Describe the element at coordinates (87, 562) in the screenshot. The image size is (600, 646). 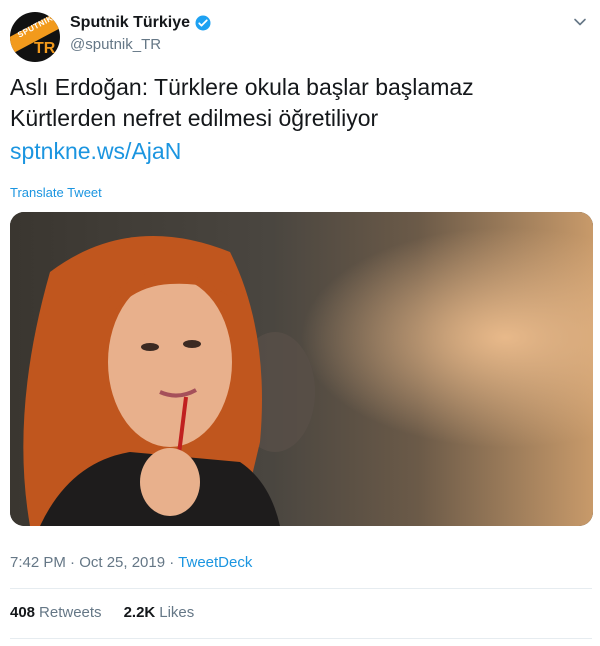
I see `tweet-timestamp: 7:42 PM · Oct 25, 2019` at that location.